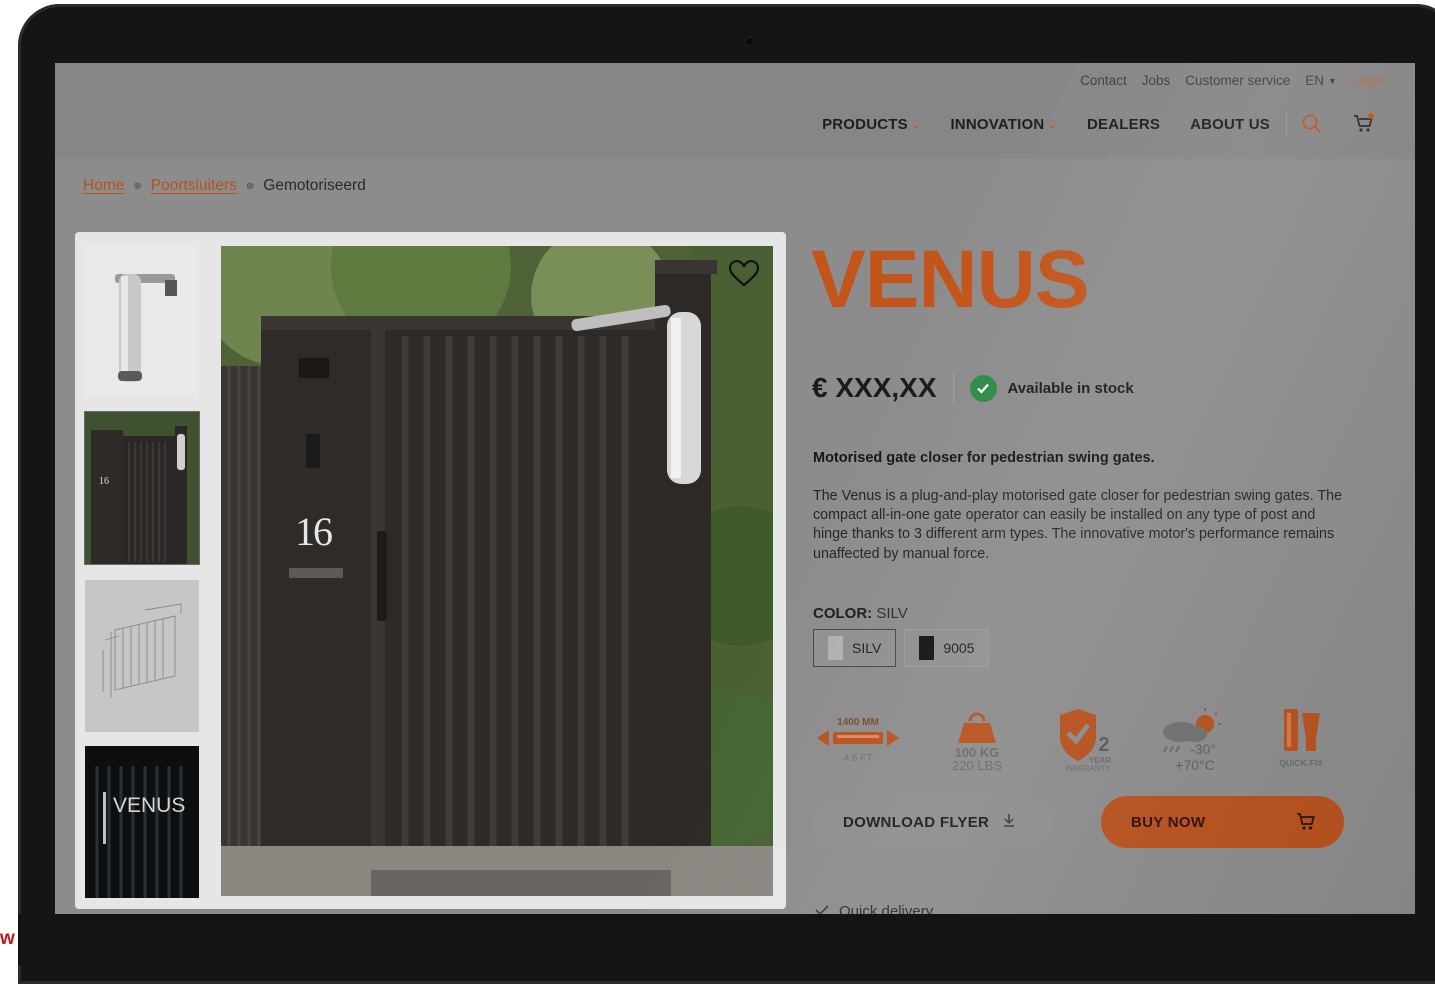 This screenshot has height=984, width=1435. Describe the element at coordinates (744, 276) in the screenshot. I see `heart-icon` at that location.